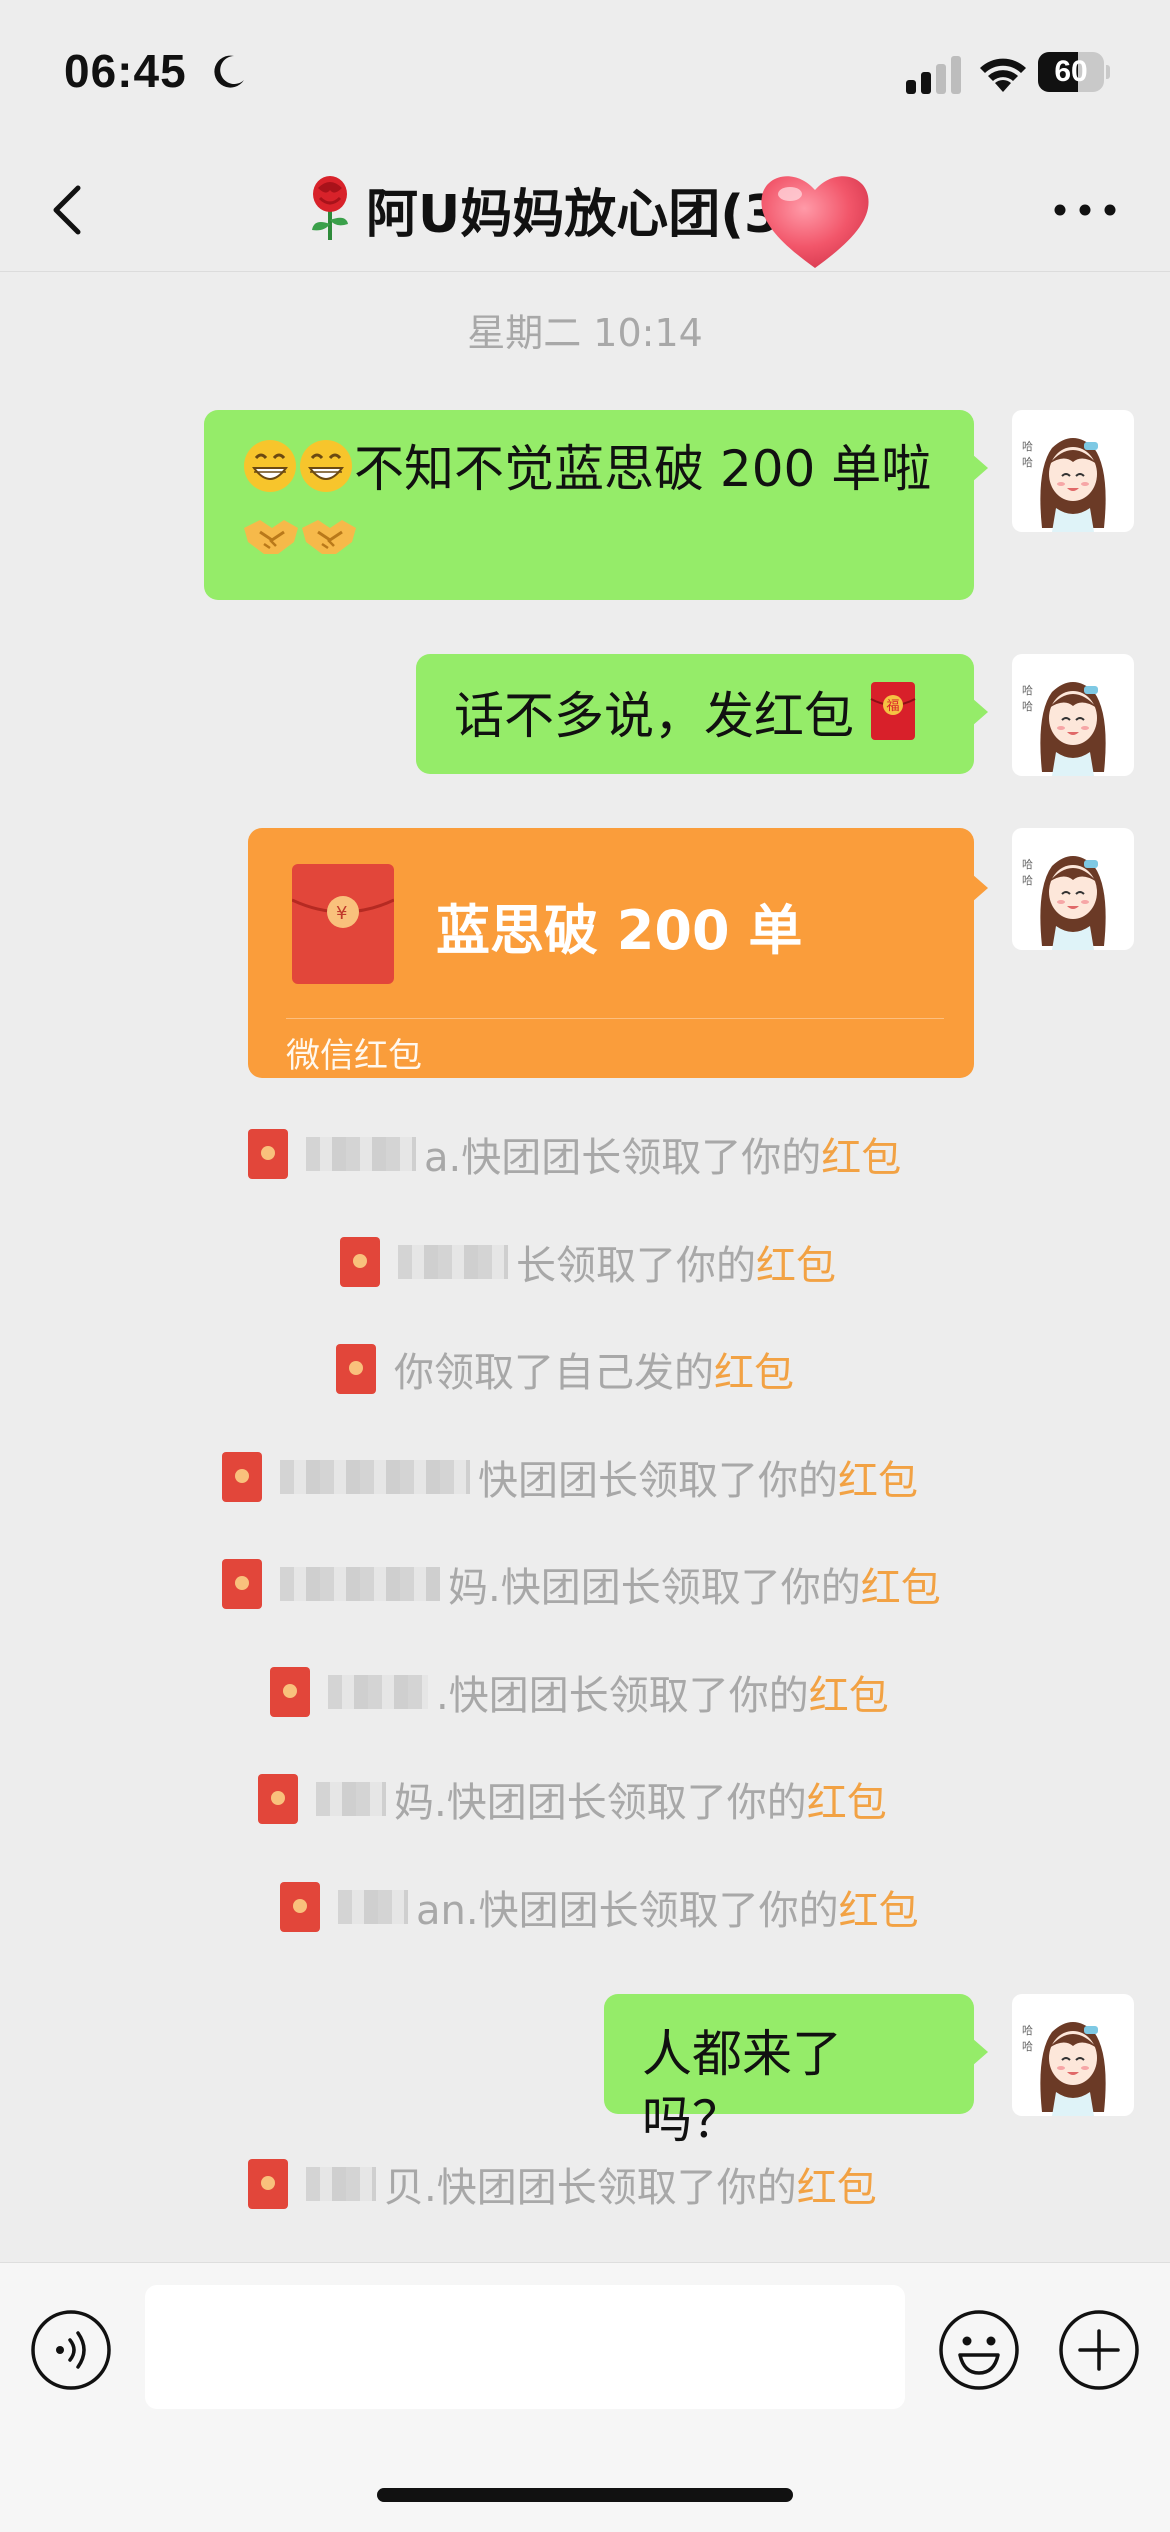  I want to click on red-packet-notice: an.快团团长领取了你的 红包, so click(599, 1907).